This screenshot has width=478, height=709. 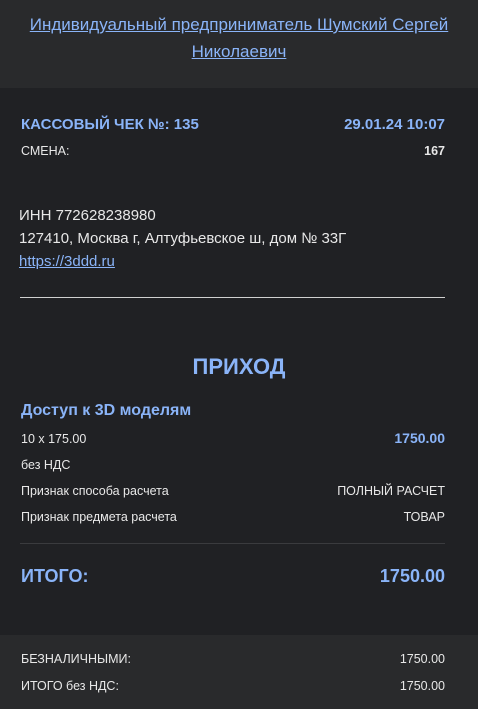 I want to click on payment-method-value: ПОЛНЫЙ РАСЧЕТ, so click(x=391, y=491).